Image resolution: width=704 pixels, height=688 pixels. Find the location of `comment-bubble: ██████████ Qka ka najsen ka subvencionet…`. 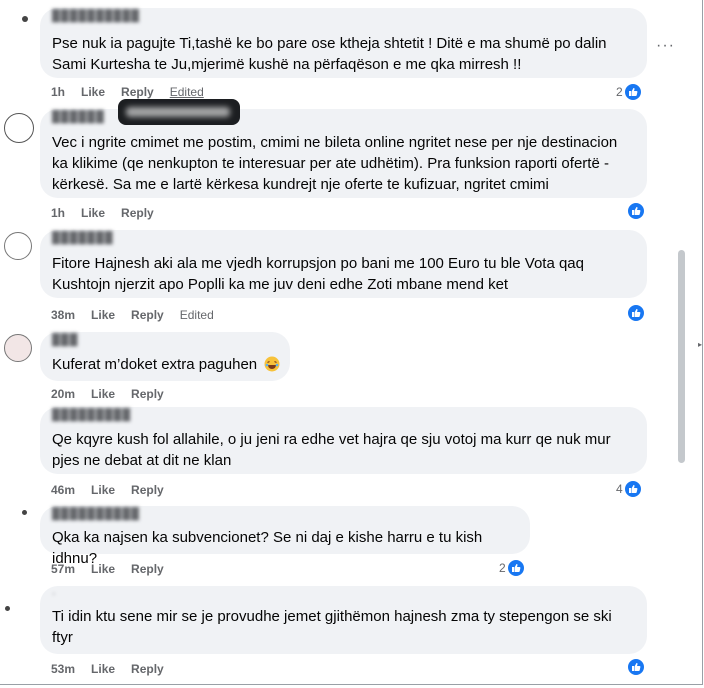

comment-bubble: ██████████ Qka ka najsen ka subvencionet… is located at coordinates (285, 536).